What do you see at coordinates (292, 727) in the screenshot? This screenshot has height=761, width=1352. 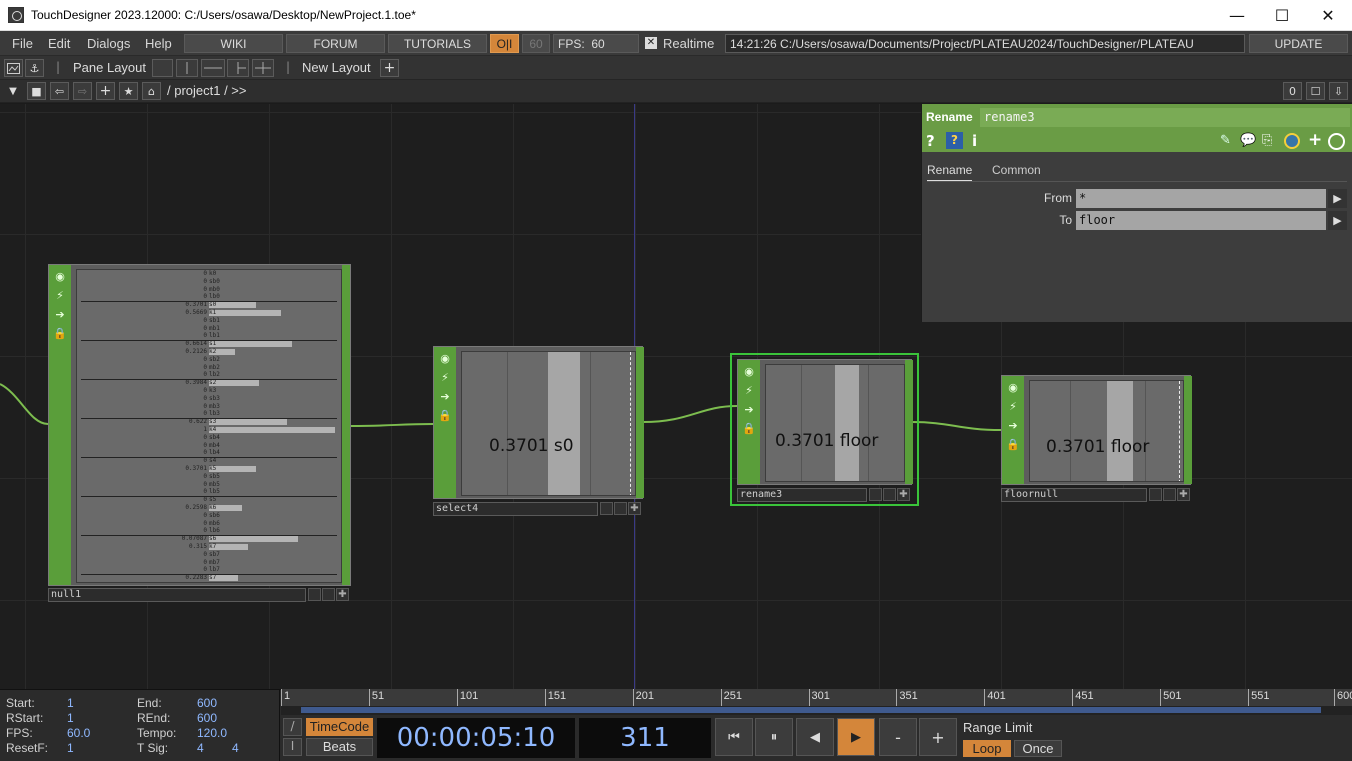 I see `timeline-slash-icon: /` at bounding box center [292, 727].